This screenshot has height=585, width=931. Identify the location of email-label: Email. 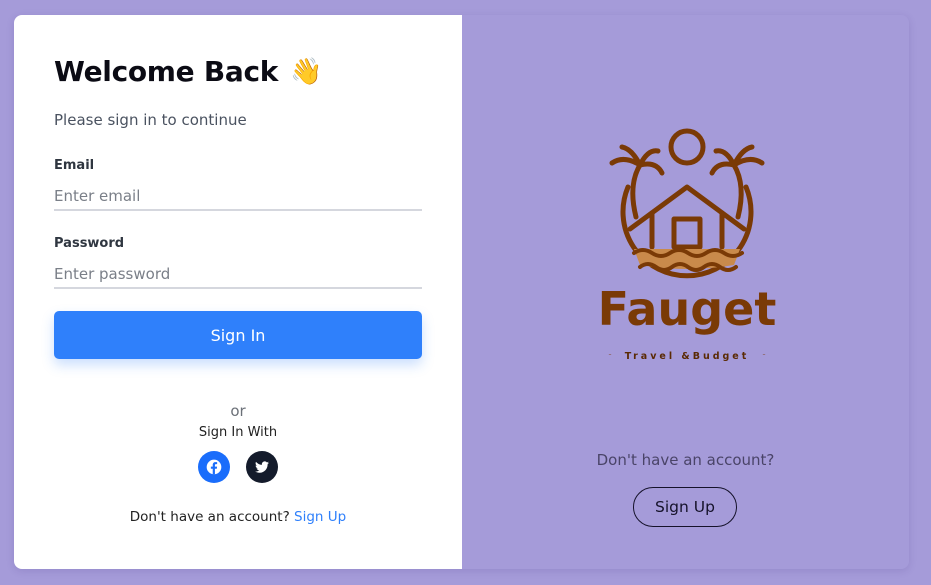
(74, 165).